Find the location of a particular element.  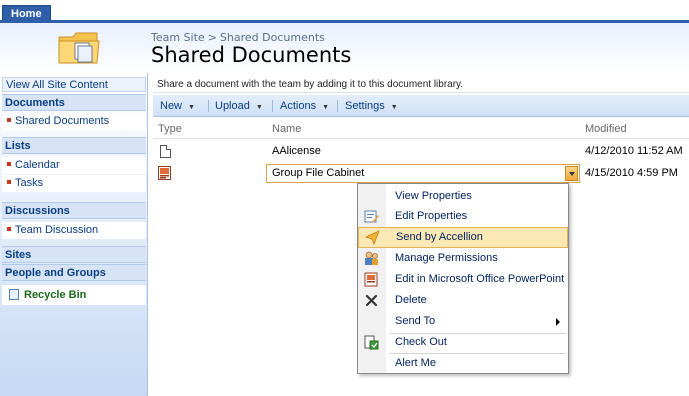

item-menu-dropdown-button is located at coordinates (571, 173).